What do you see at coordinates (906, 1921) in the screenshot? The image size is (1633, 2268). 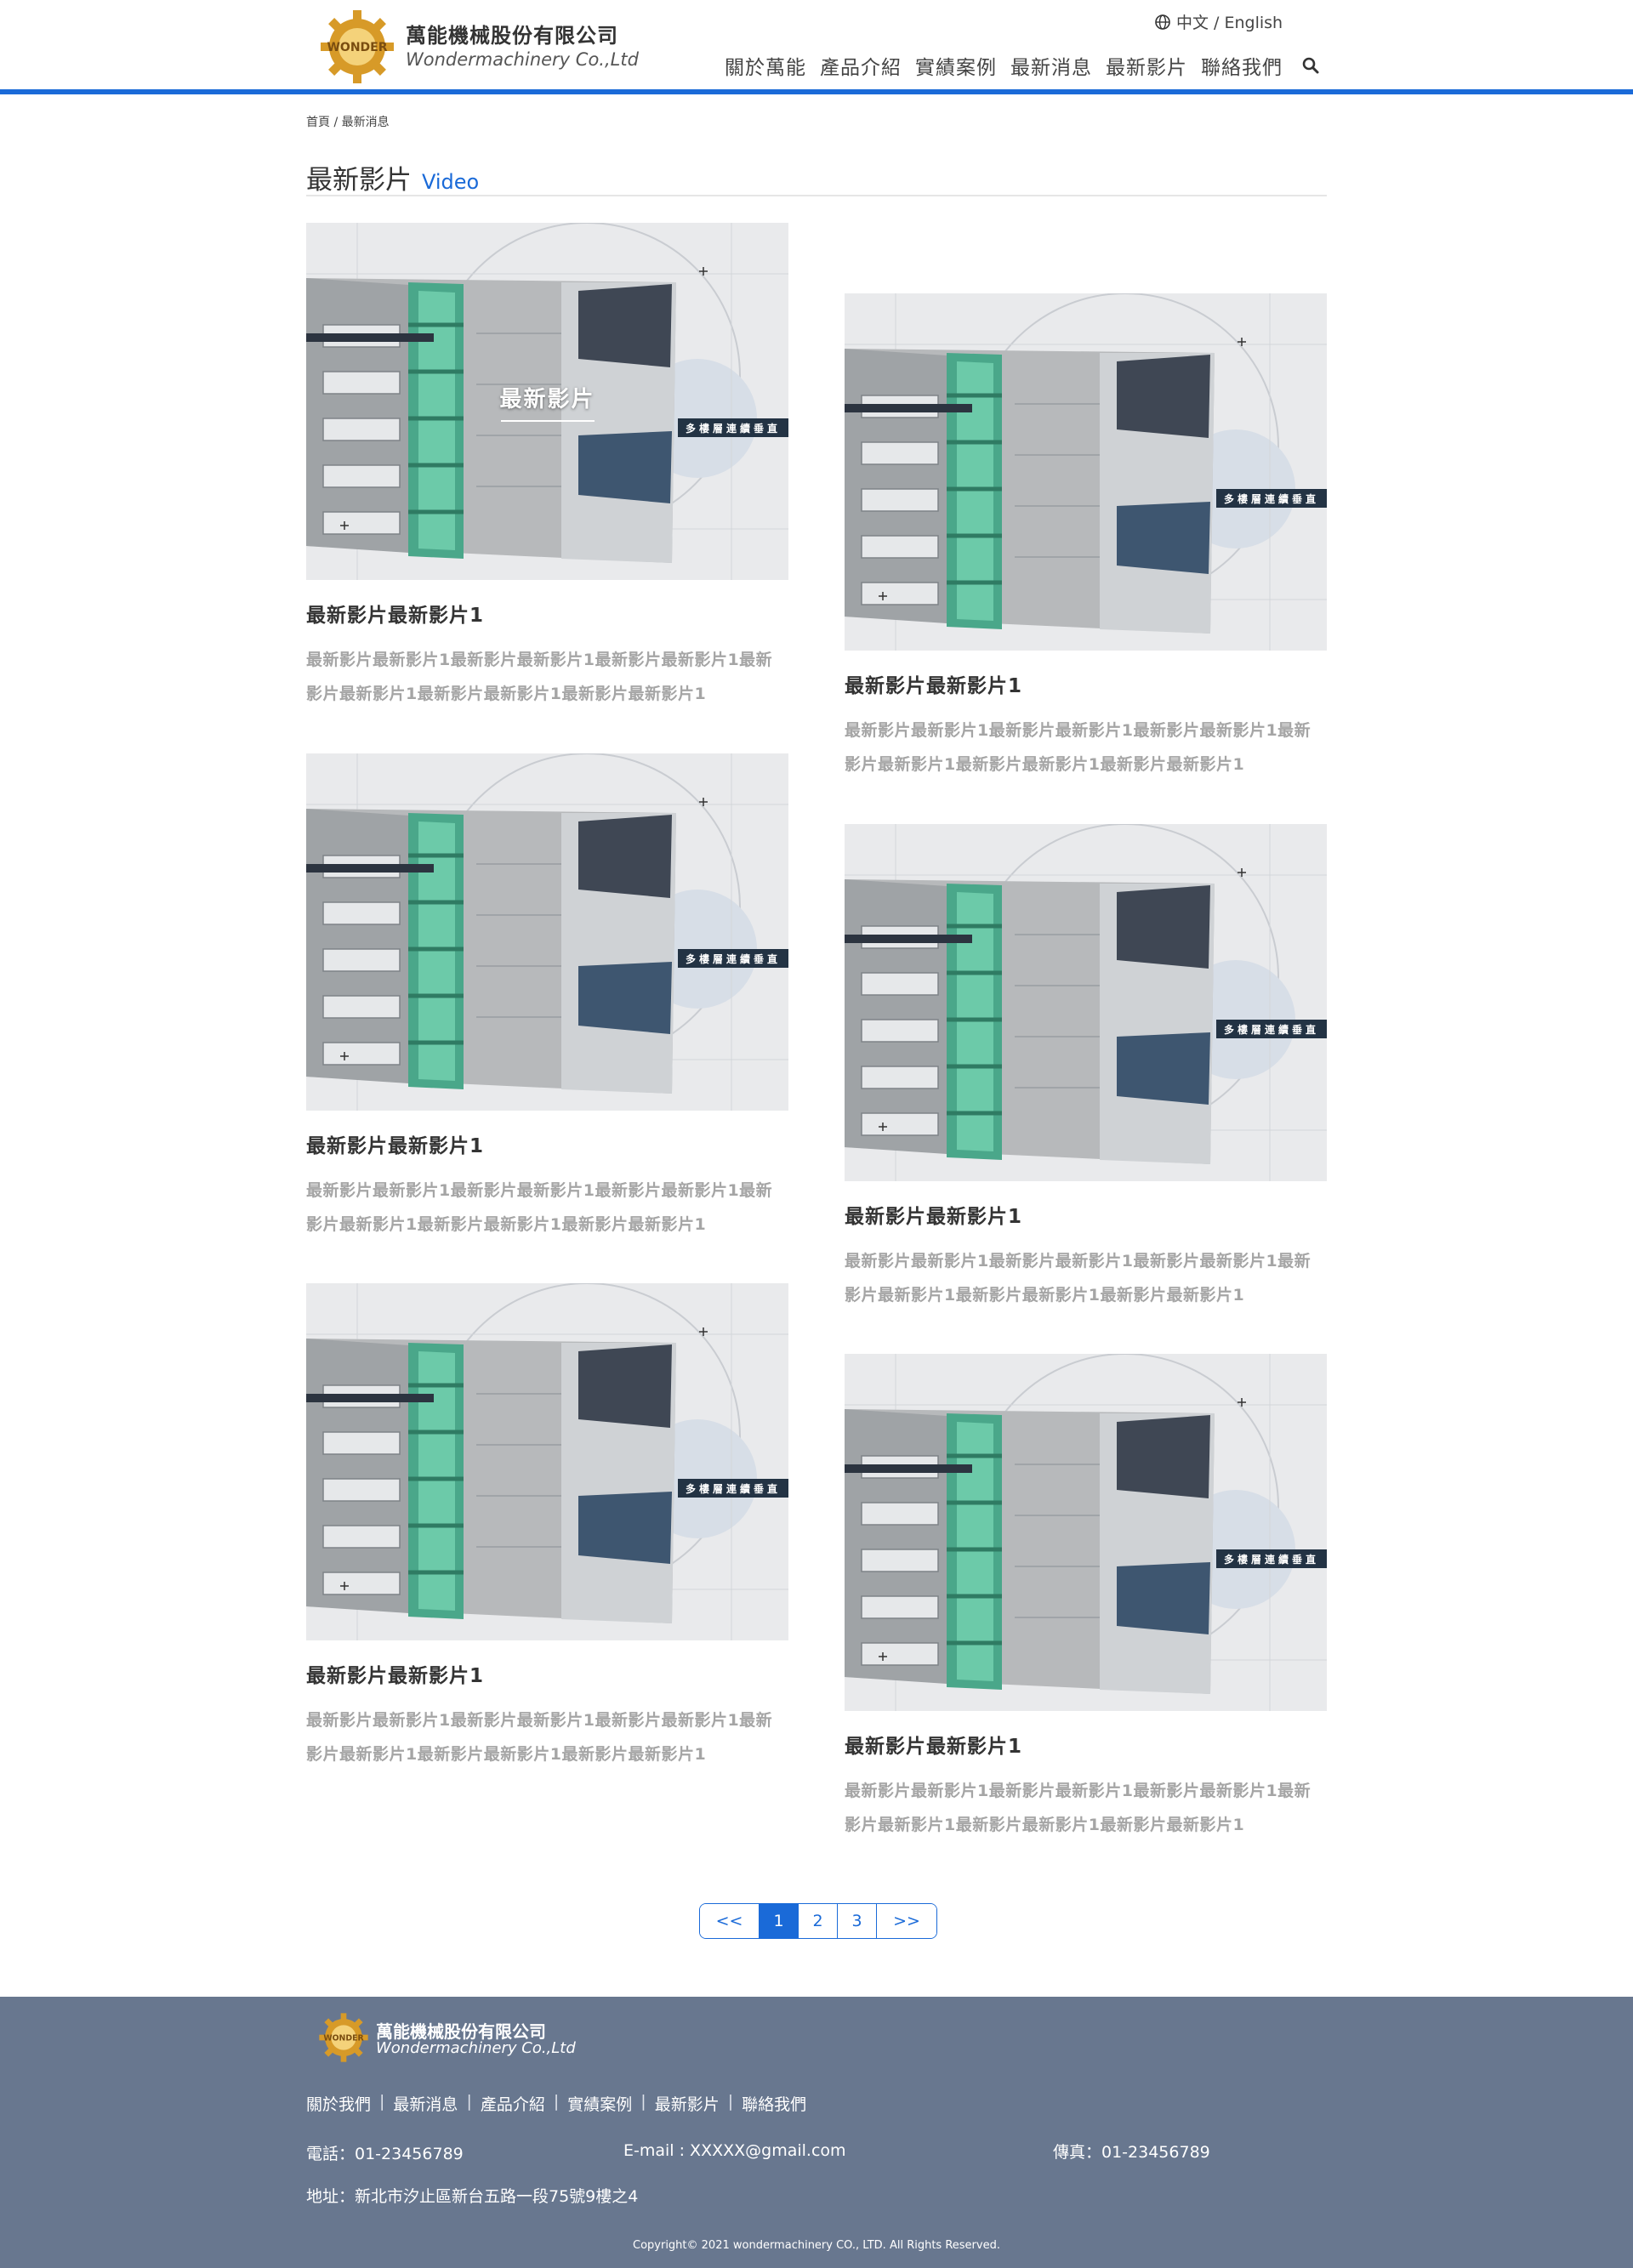 I see `pagination-next-button: >>` at bounding box center [906, 1921].